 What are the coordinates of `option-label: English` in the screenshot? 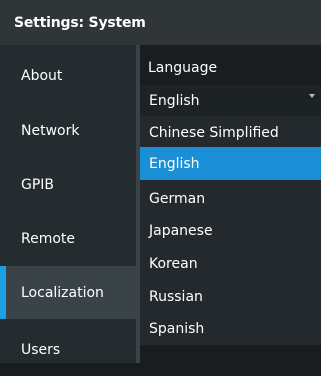 It's located at (174, 163).